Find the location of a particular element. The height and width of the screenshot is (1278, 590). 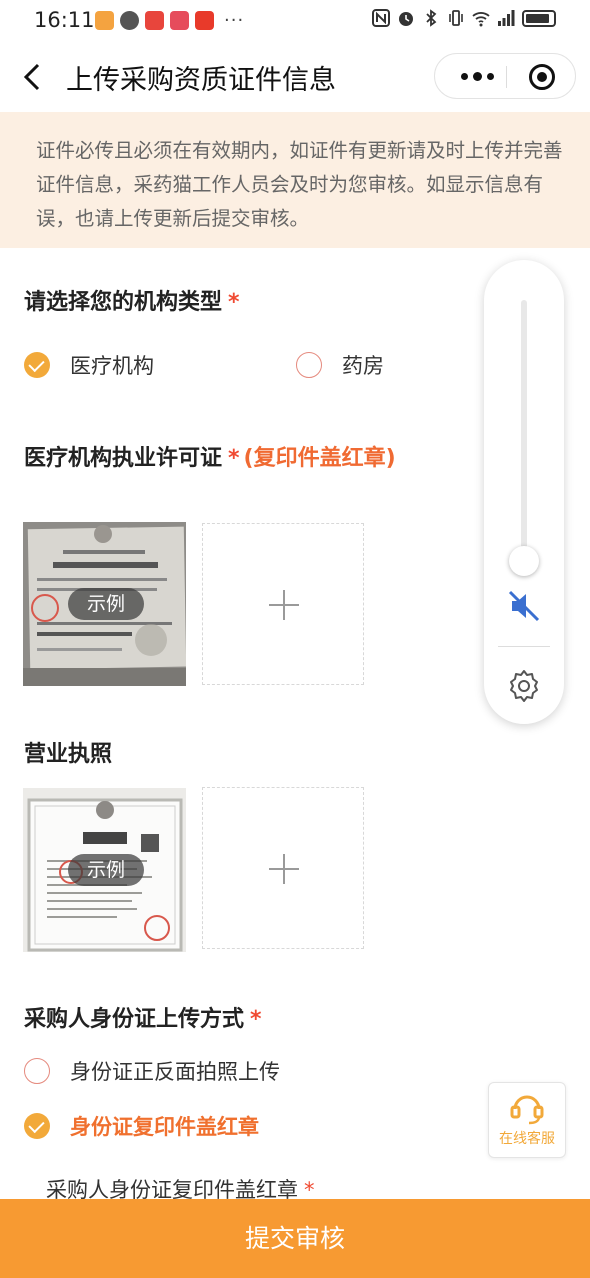

page-title: 上传采购资质证件信息 is located at coordinates (201, 80).